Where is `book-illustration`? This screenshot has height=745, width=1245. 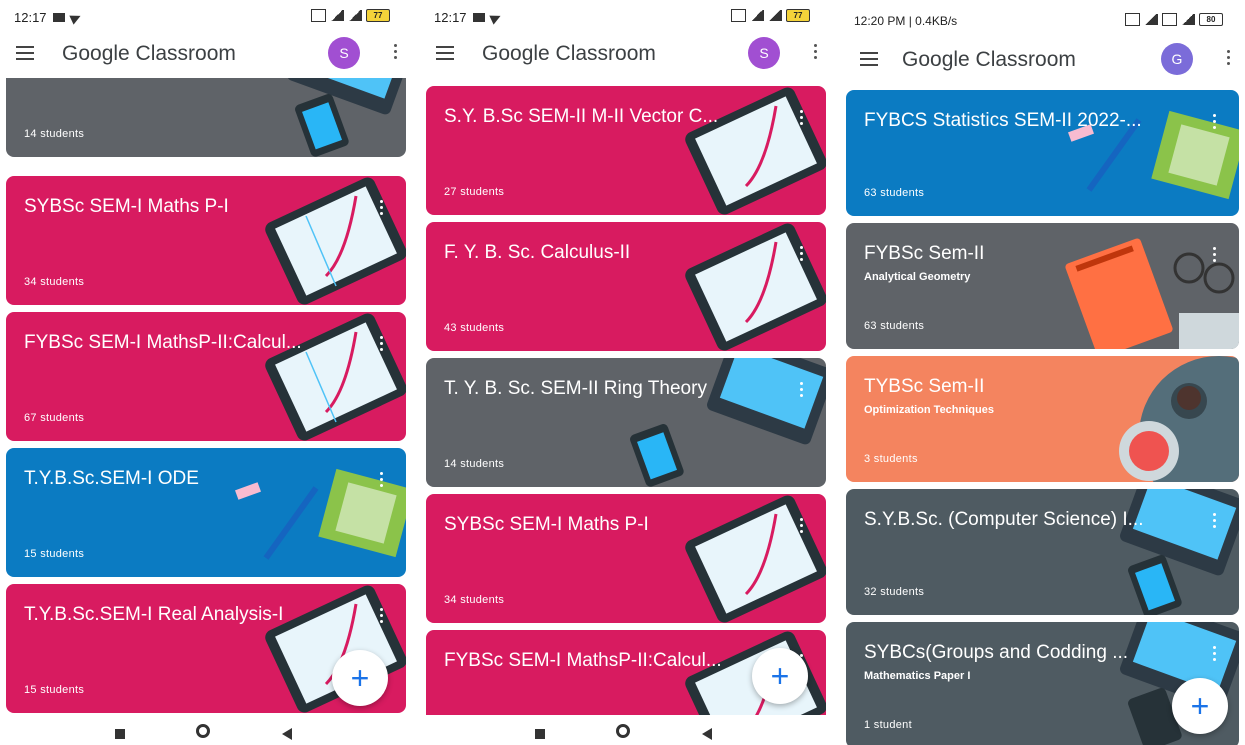
book-illustration is located at coordinates (1152, 293).